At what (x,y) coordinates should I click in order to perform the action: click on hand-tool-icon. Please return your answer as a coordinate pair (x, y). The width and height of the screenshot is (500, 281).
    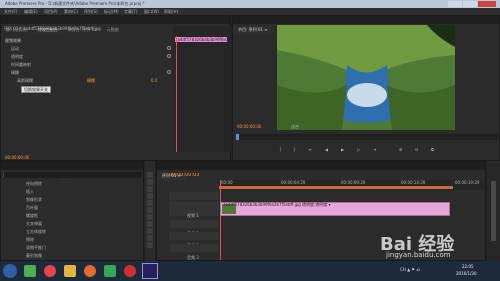
    Looking at the image, I should click on (150, 238).